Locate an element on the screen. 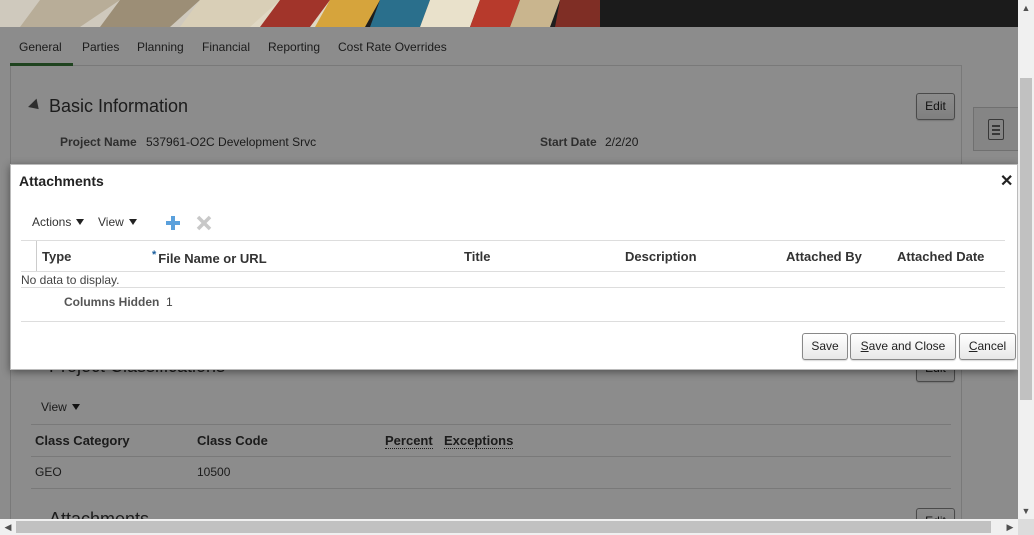 The image size is (1034, 535). columns-hidden-label: Columns Hidden is located at coordinates (112, 302).